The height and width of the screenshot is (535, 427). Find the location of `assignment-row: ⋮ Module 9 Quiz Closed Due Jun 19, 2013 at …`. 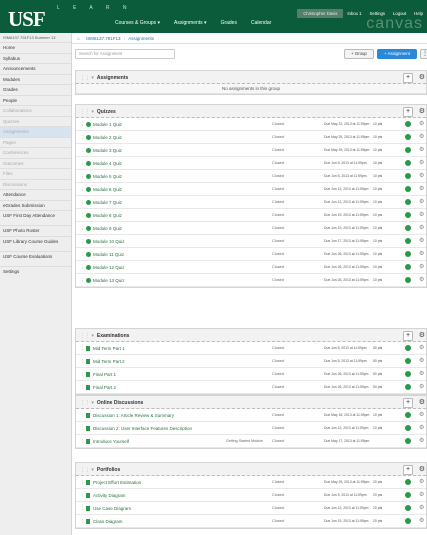

assignment-row: ⋮ Module 9 Quiz Closed Due Jun 19, 2013 at … is located at coordinates (251, 228).